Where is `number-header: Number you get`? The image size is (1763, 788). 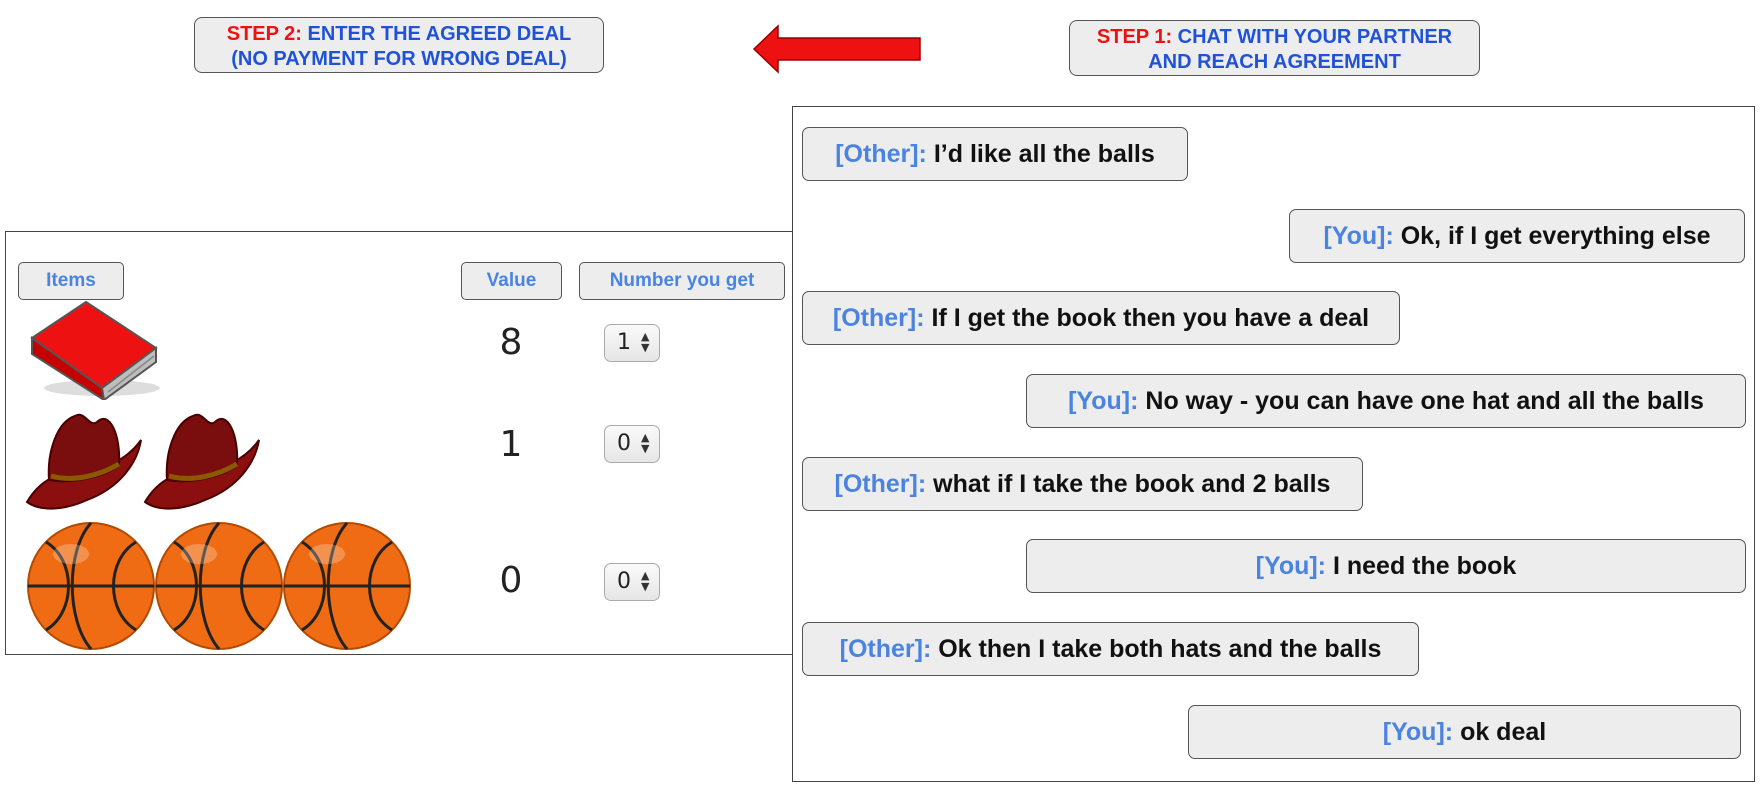
number-header: Number you get is located at coordinates (682, 281).